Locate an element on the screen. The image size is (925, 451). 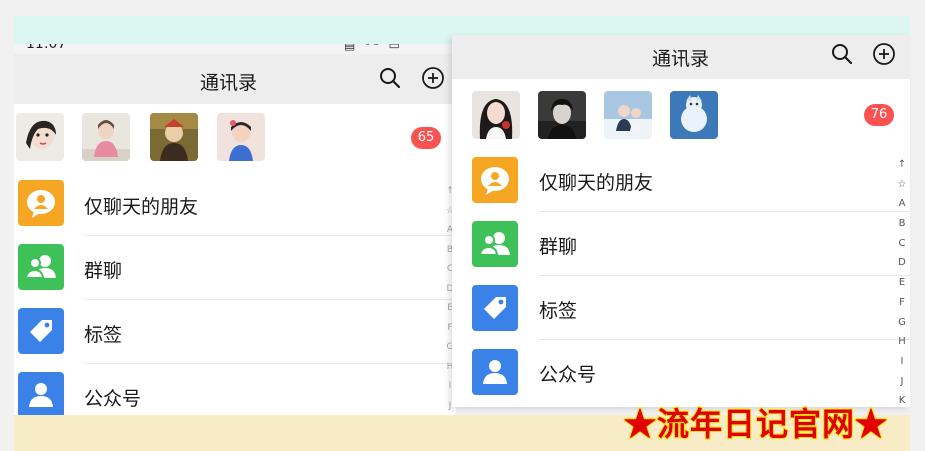
status-icons: ▤ ⁶ᴳ ▭ is located at coordinates (373, 48).